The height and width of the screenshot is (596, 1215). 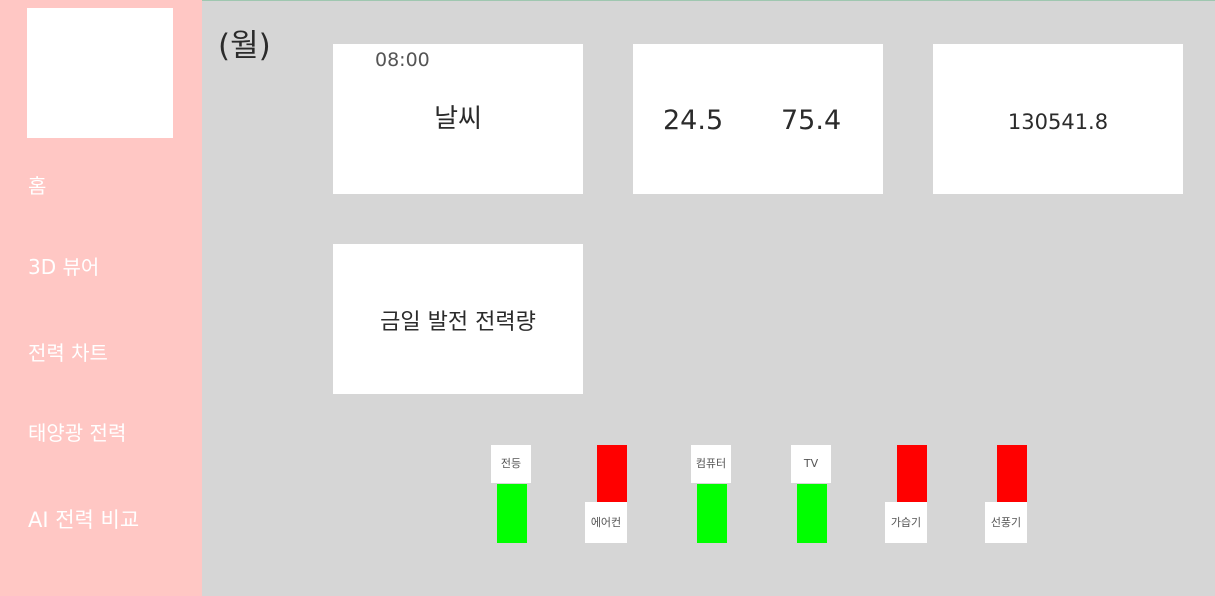 What do you see at coordinates (612, 474) in the screenshot?
I see `device-aircon-status-bar` at bounding box center [612, 474].